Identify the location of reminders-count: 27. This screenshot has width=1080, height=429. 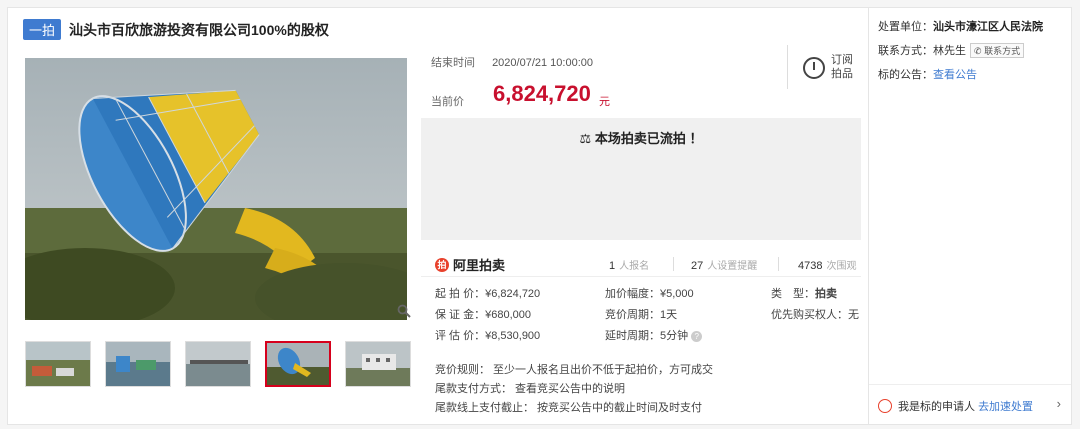
(697, 266).